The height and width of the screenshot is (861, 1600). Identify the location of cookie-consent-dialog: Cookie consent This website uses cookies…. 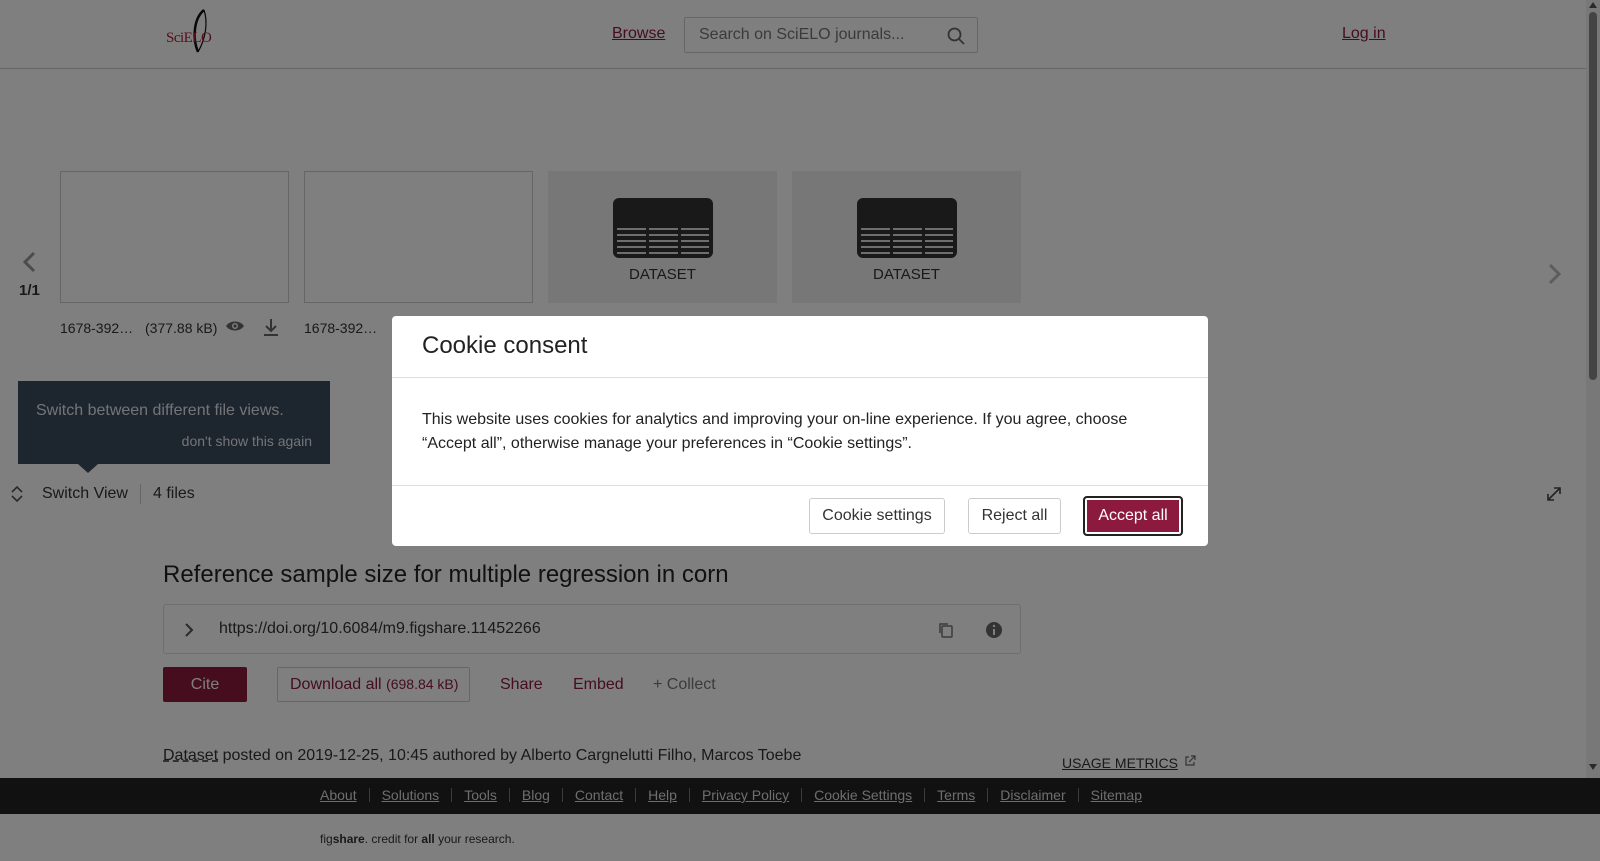
(800, 431).